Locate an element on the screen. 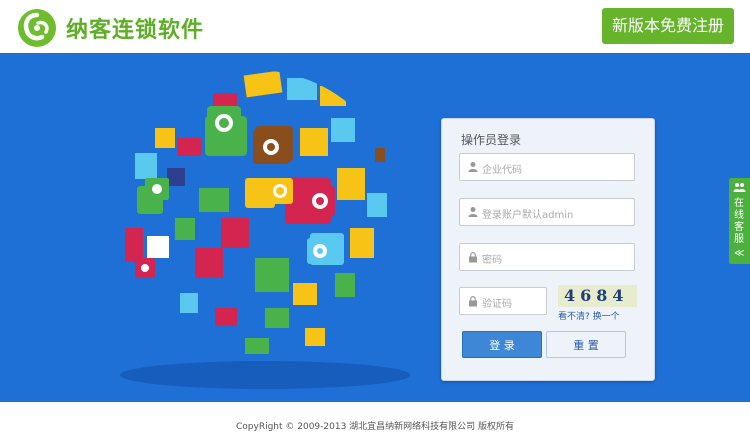 The height and width of the screenshot is (445, 750). login-title: 操作员登录 is located at coordinates (491, 140).